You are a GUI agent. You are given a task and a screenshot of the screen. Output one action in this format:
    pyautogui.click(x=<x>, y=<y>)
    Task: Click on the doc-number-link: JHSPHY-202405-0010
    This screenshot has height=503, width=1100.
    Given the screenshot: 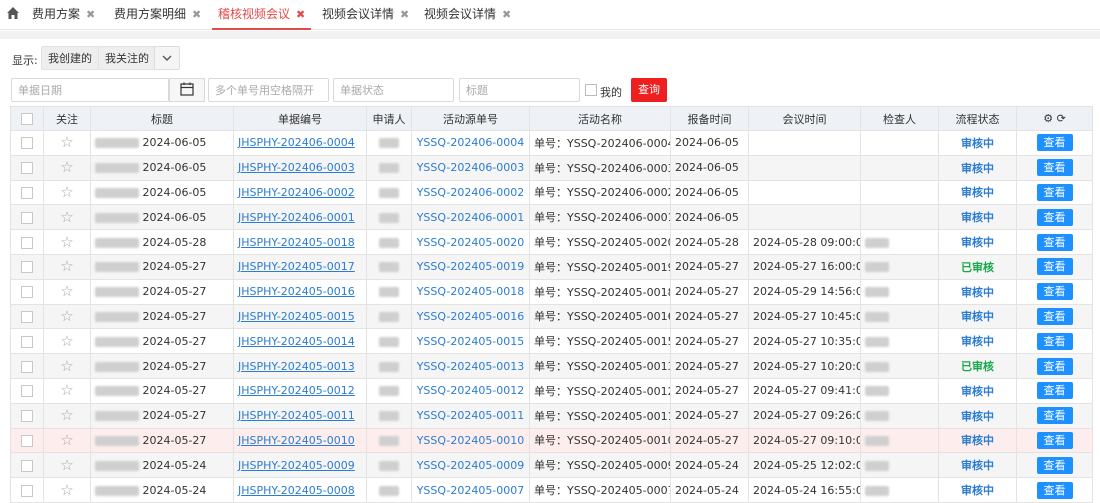 What is the action you would take?
    pyautogui.click(x=296, y=440)
    